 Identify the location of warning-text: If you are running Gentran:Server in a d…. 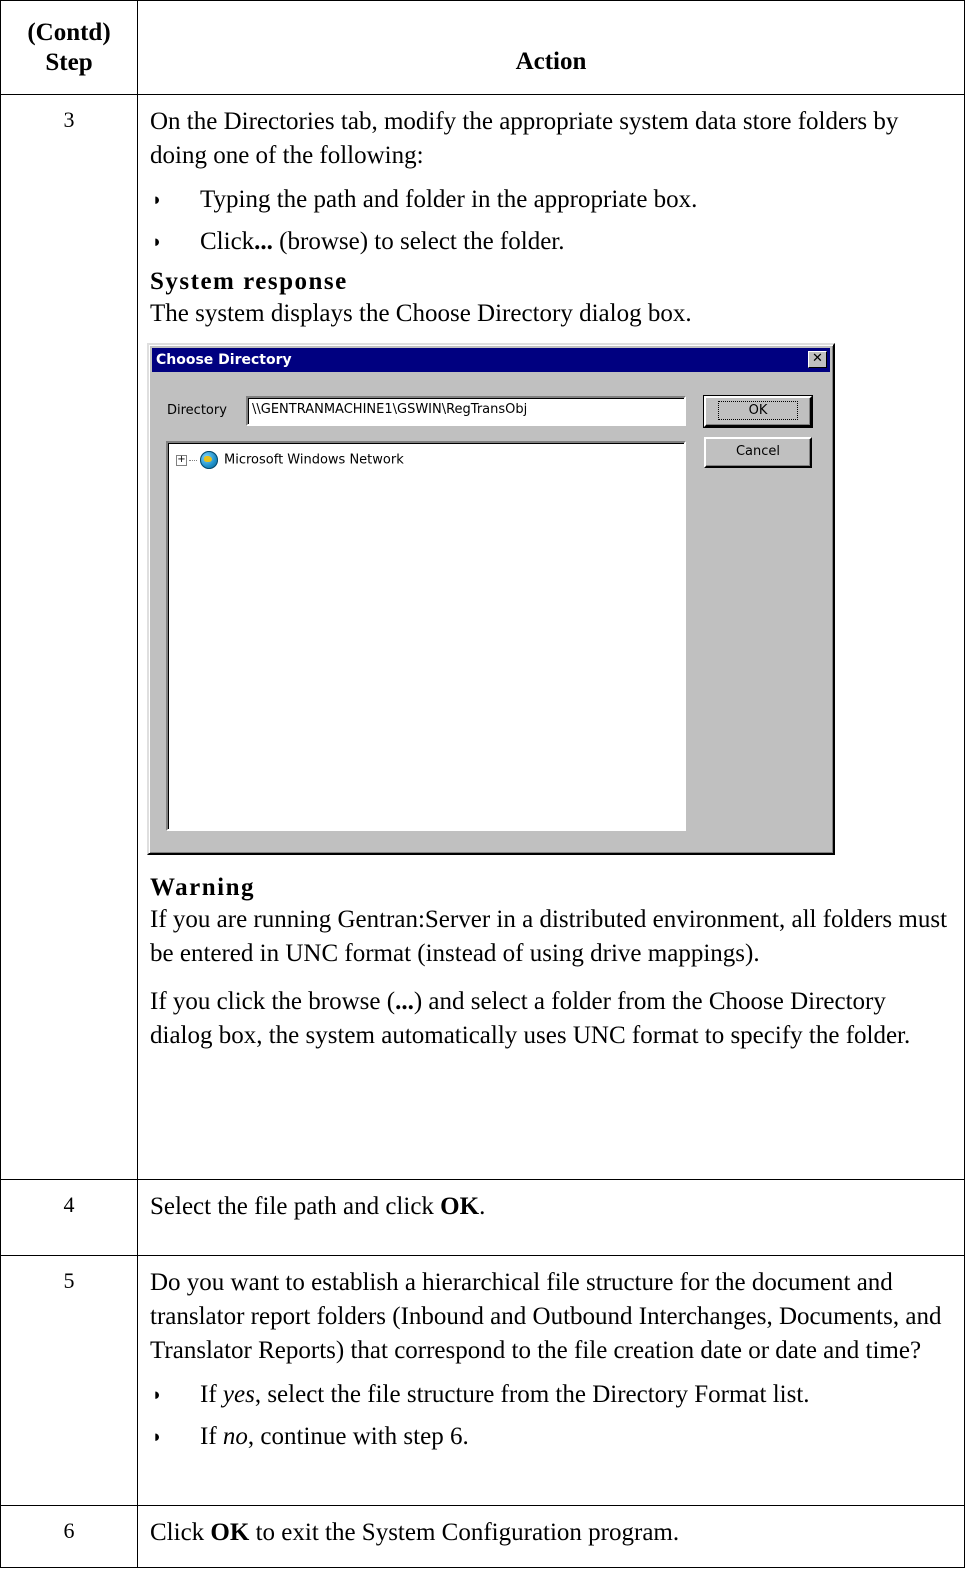
(549, 936).